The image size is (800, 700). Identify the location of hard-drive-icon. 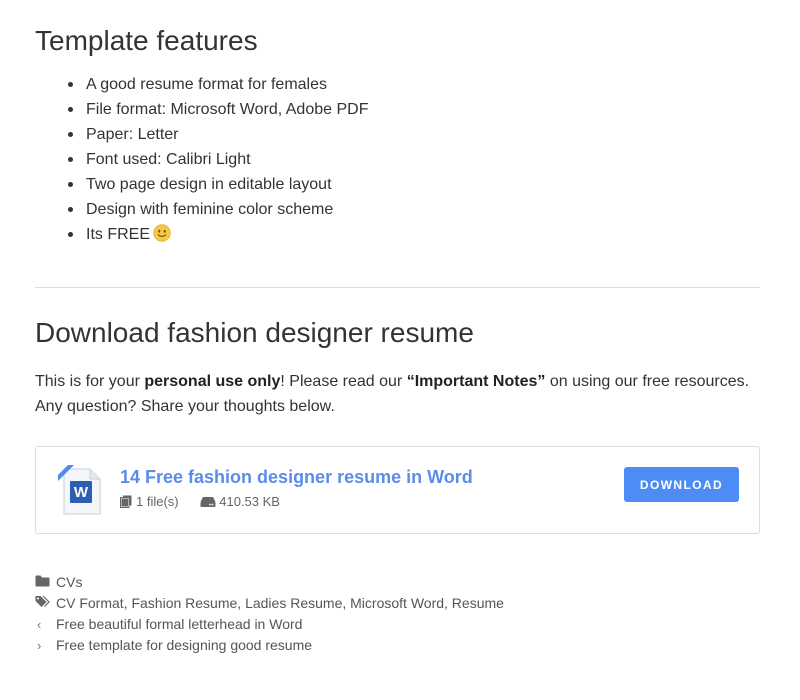
(208, 502).